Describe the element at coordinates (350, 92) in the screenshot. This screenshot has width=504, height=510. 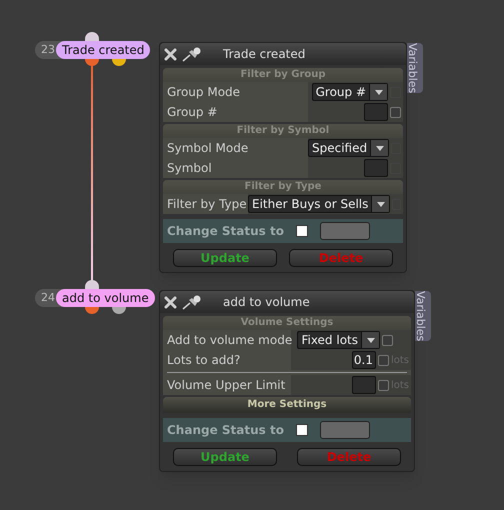
I see `dropdown: Group #` at that location.